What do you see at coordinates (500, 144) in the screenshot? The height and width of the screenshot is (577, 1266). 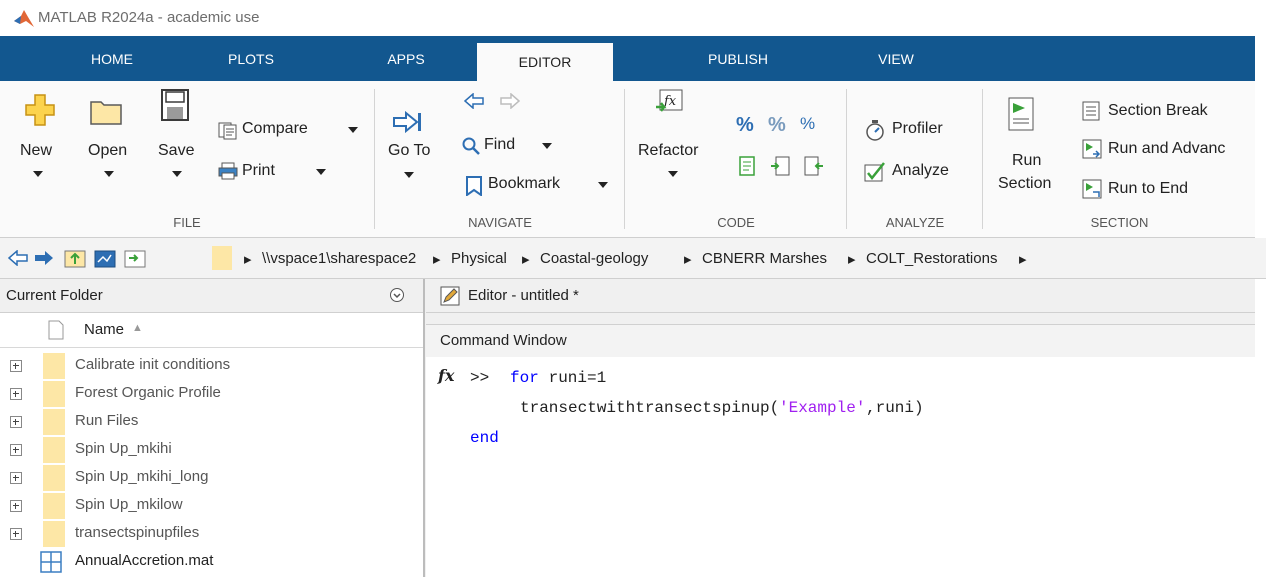 I see `find-label: Find` at bounding box center [500, 144].